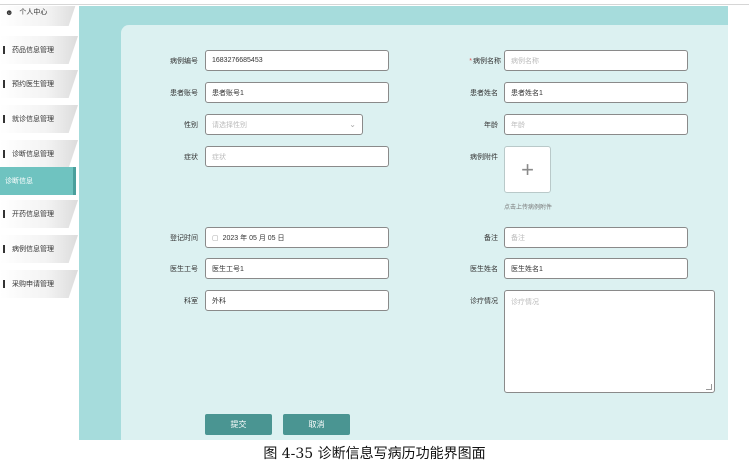 This screenshot has width=749, height=467. Describe the element at coordinates (237, 60) in the screenshot. I see `case-no-value: 1683276685453` at that location.